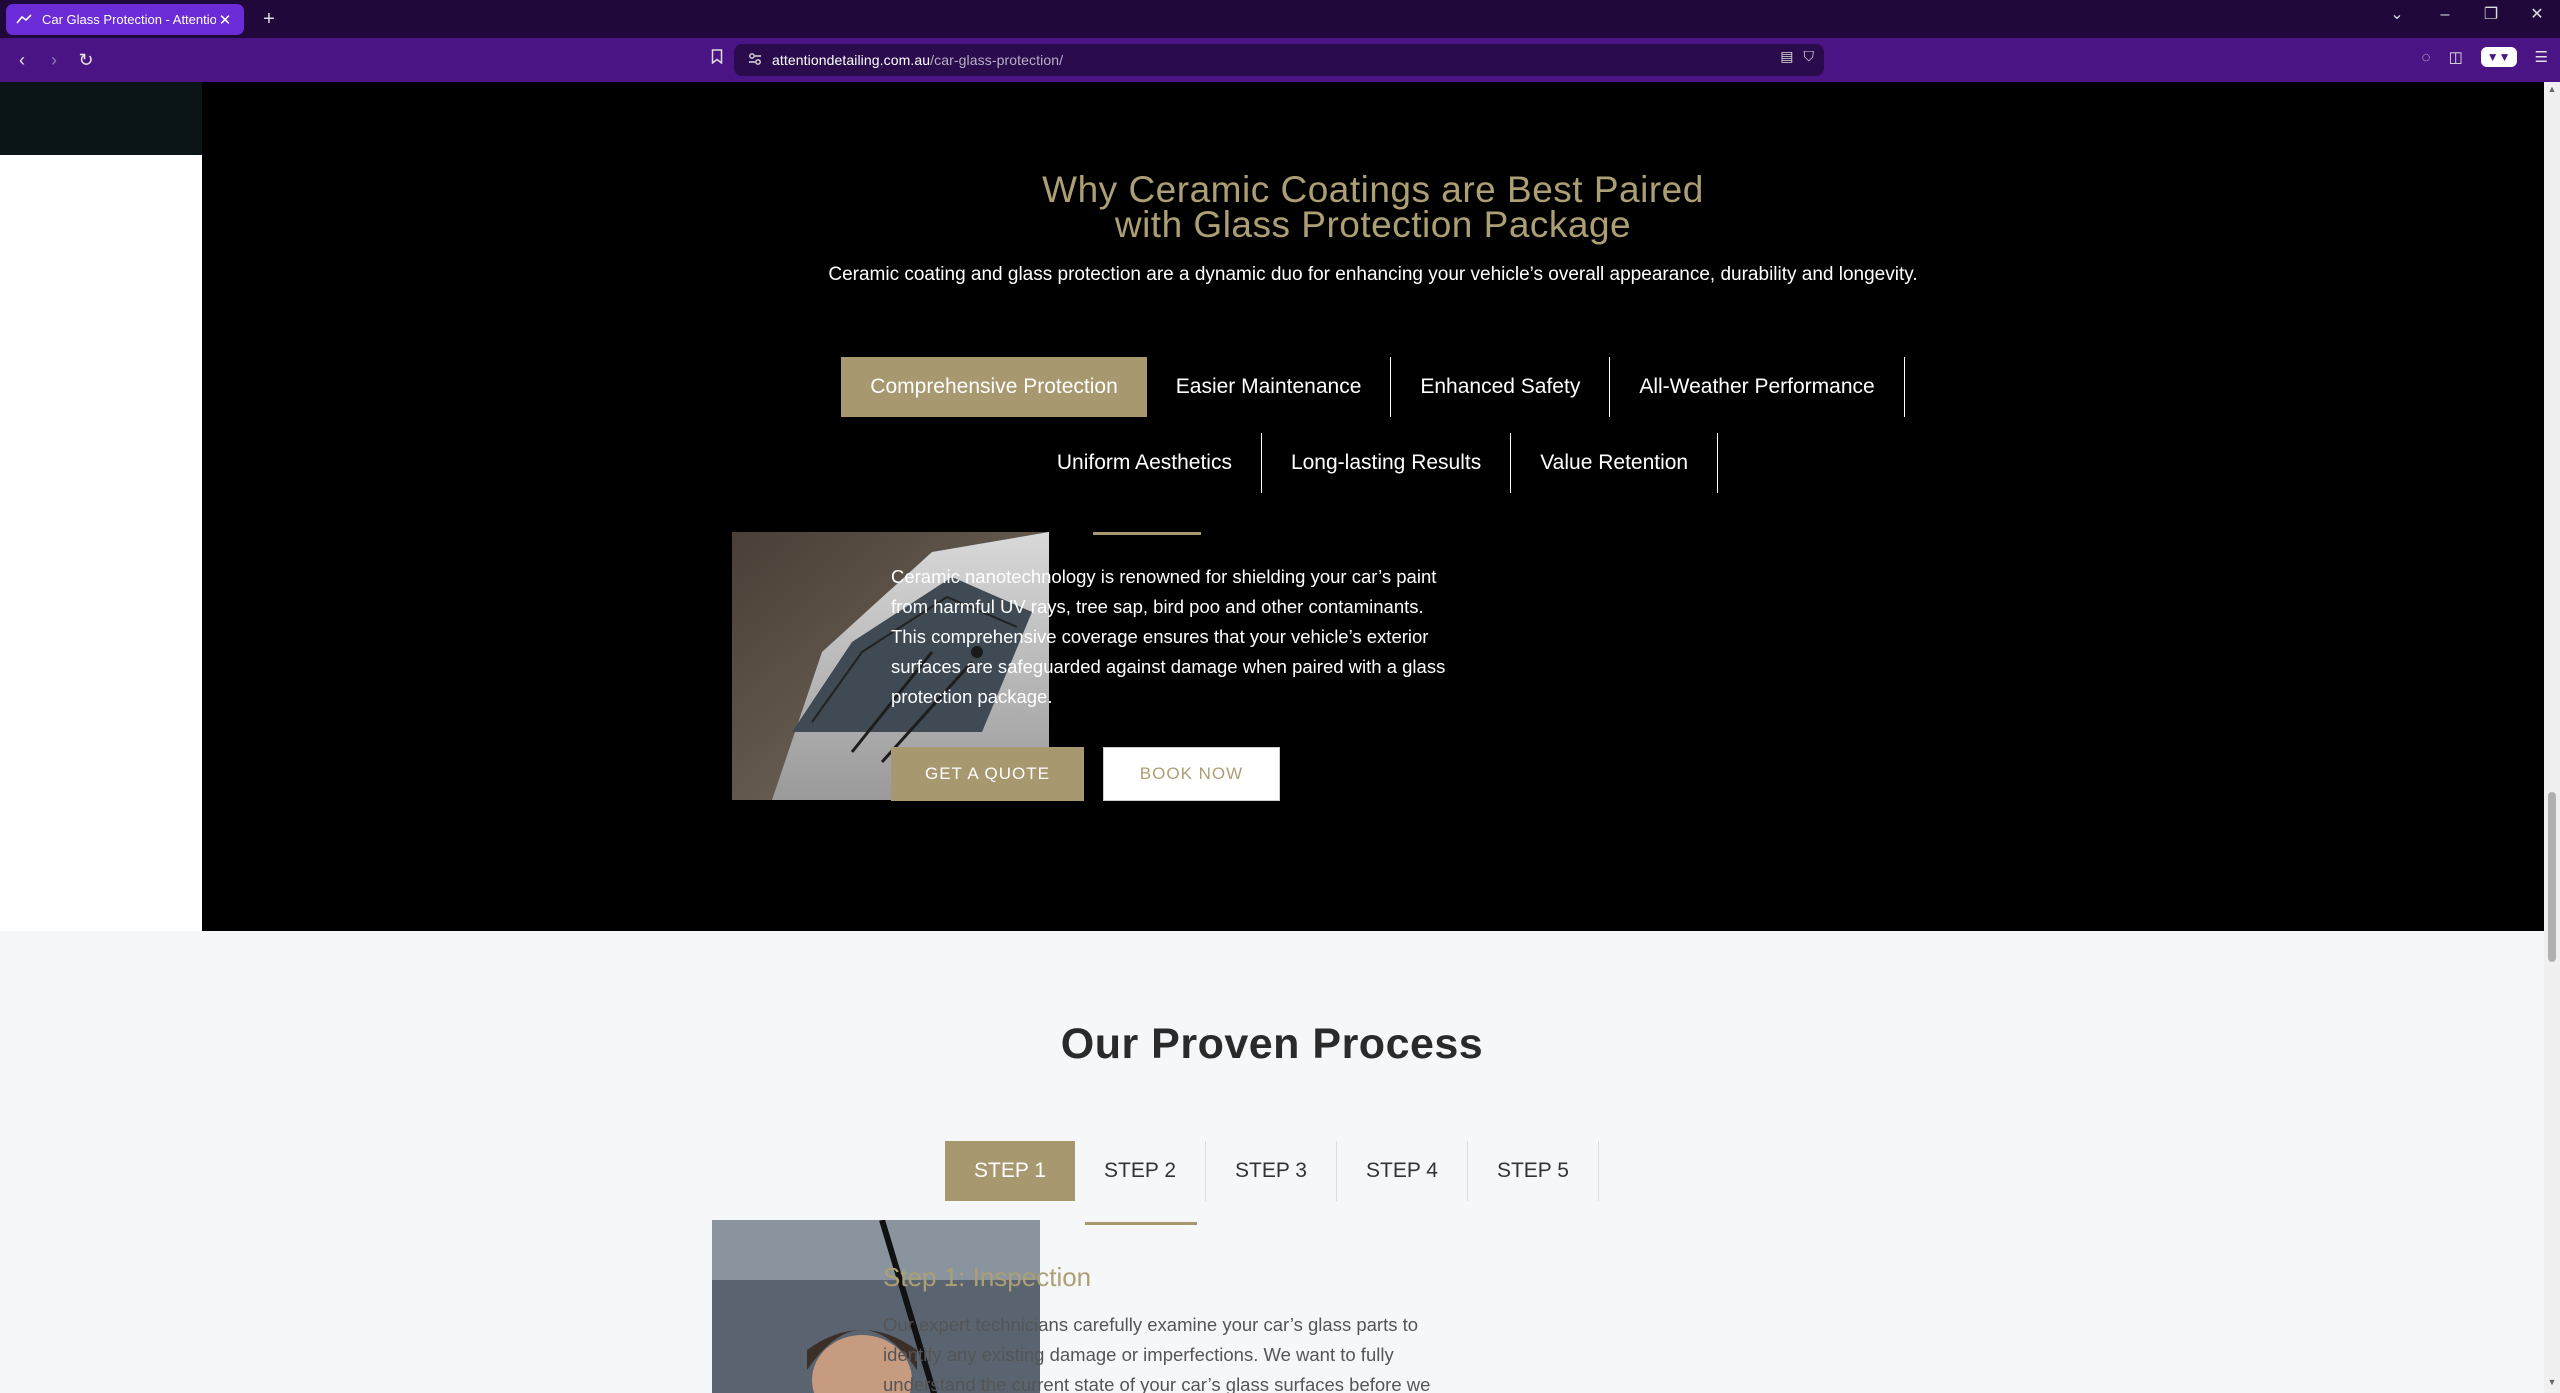  I want to click on tab-long-lasting-results: Long-lasting Results, so click(1387, 463).